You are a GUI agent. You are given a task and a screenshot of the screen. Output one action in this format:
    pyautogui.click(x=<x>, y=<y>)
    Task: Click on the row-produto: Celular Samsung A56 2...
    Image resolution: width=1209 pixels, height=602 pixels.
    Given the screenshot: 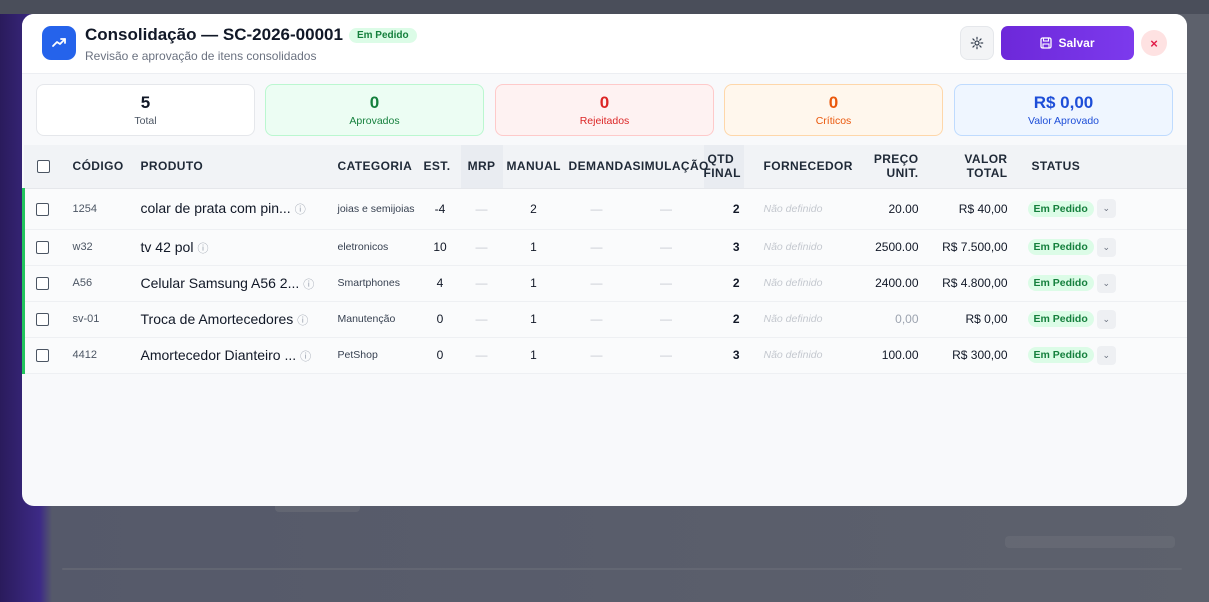 What is the action you would take?
    pyautogui.click(x=220, y=283)
    